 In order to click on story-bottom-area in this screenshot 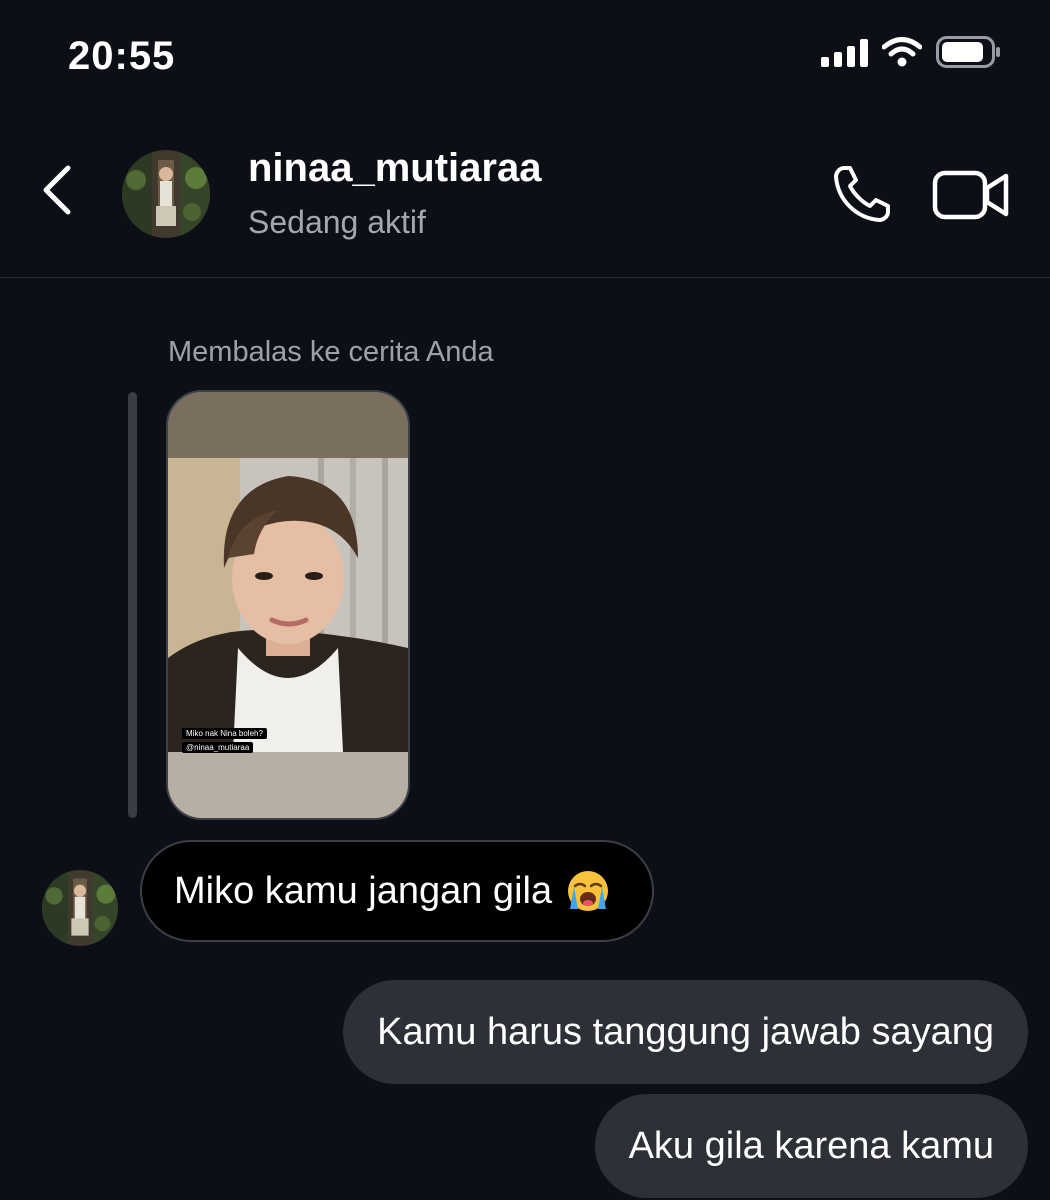, I will do `click(288, 785)`.